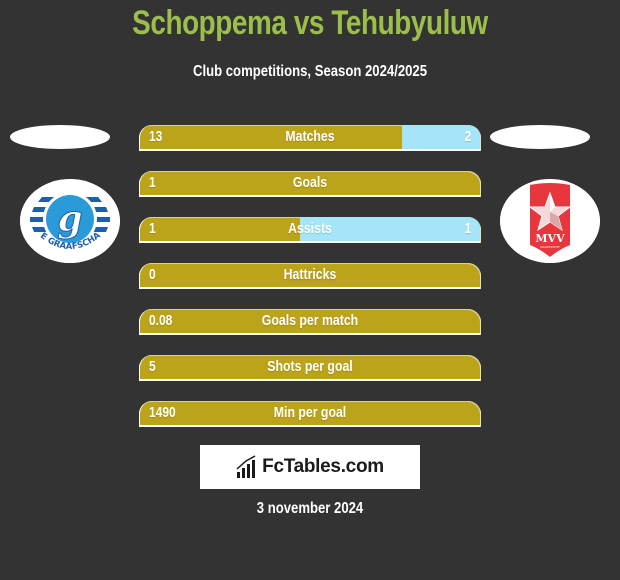 This screenshot has height=580, width=620. I want to click on stat-row-goals: 1 Goals, so click(310, 184).